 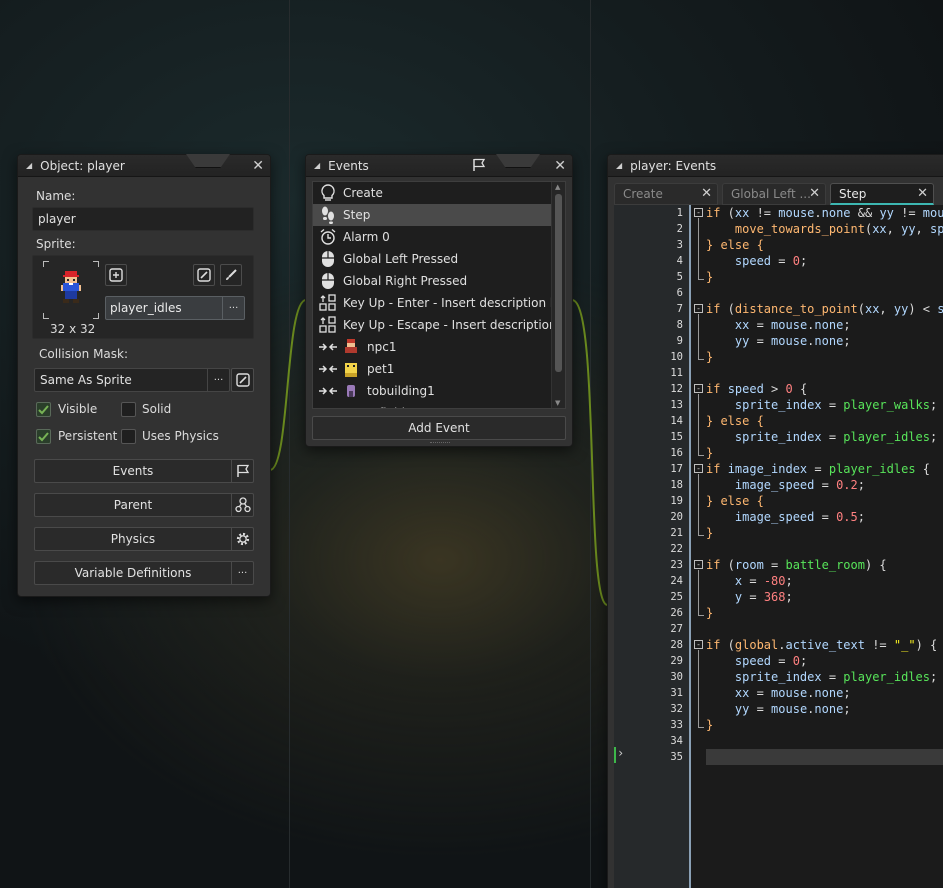 What do you see at coordinates (328, 237) in the screenshot?
I see `alarm-clock-icon` at bounding box center [328, 237].